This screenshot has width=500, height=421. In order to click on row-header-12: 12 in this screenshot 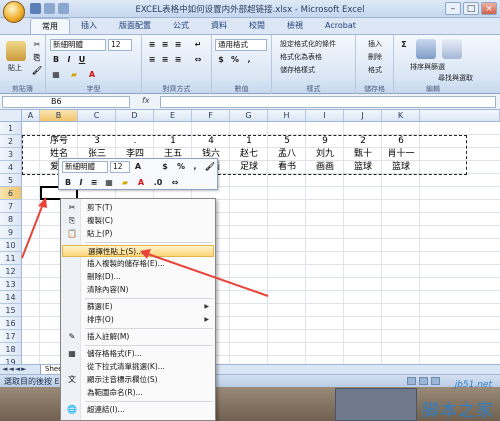, I will do `click(11, 271)`.